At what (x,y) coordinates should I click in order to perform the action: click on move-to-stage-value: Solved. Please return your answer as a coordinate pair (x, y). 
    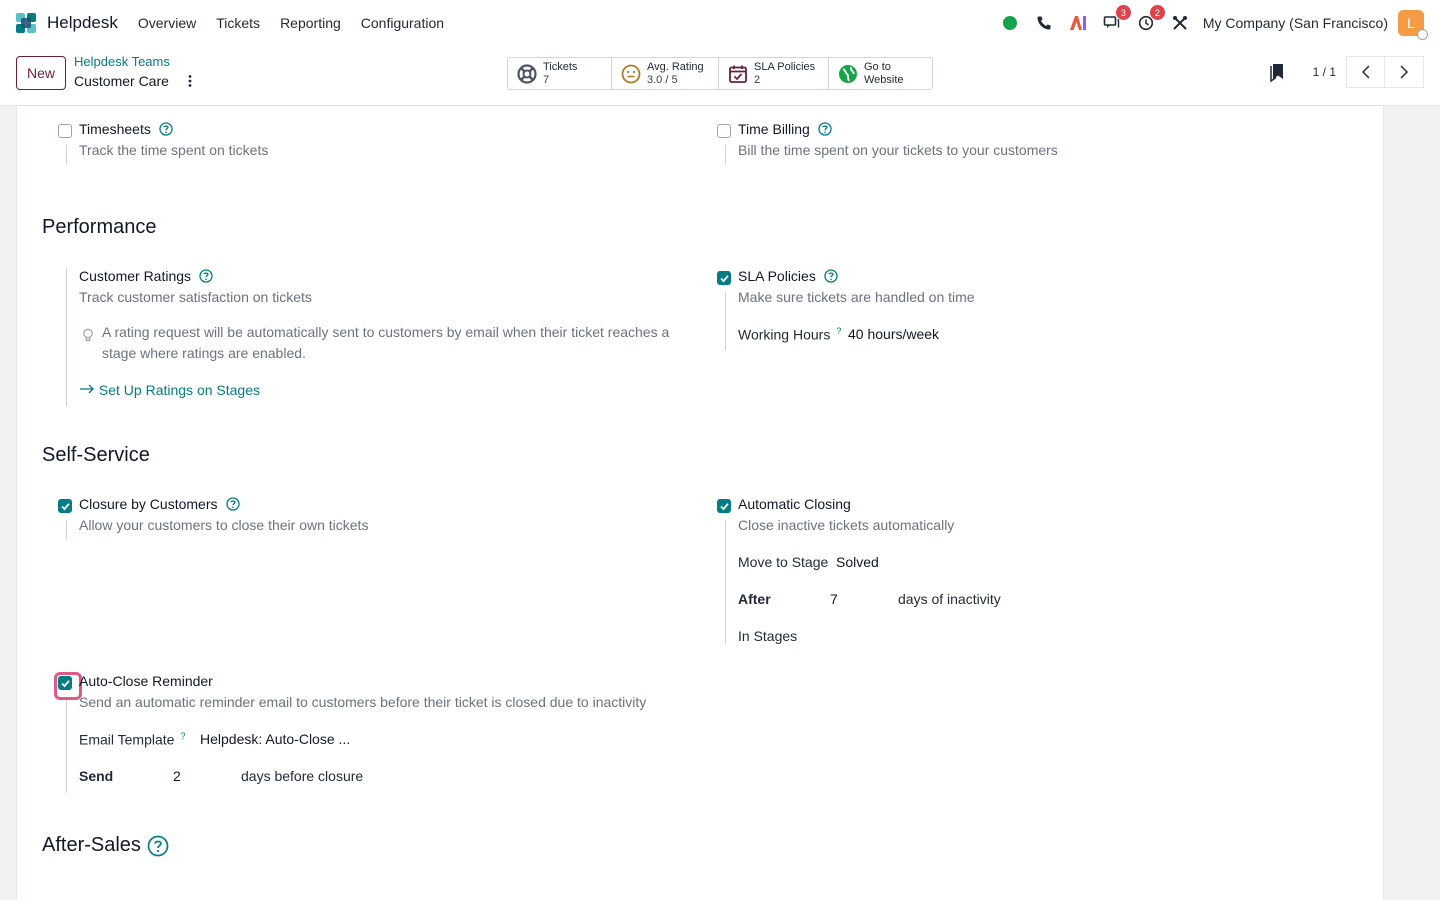
    Looking at the image, I should click on (857, 562).